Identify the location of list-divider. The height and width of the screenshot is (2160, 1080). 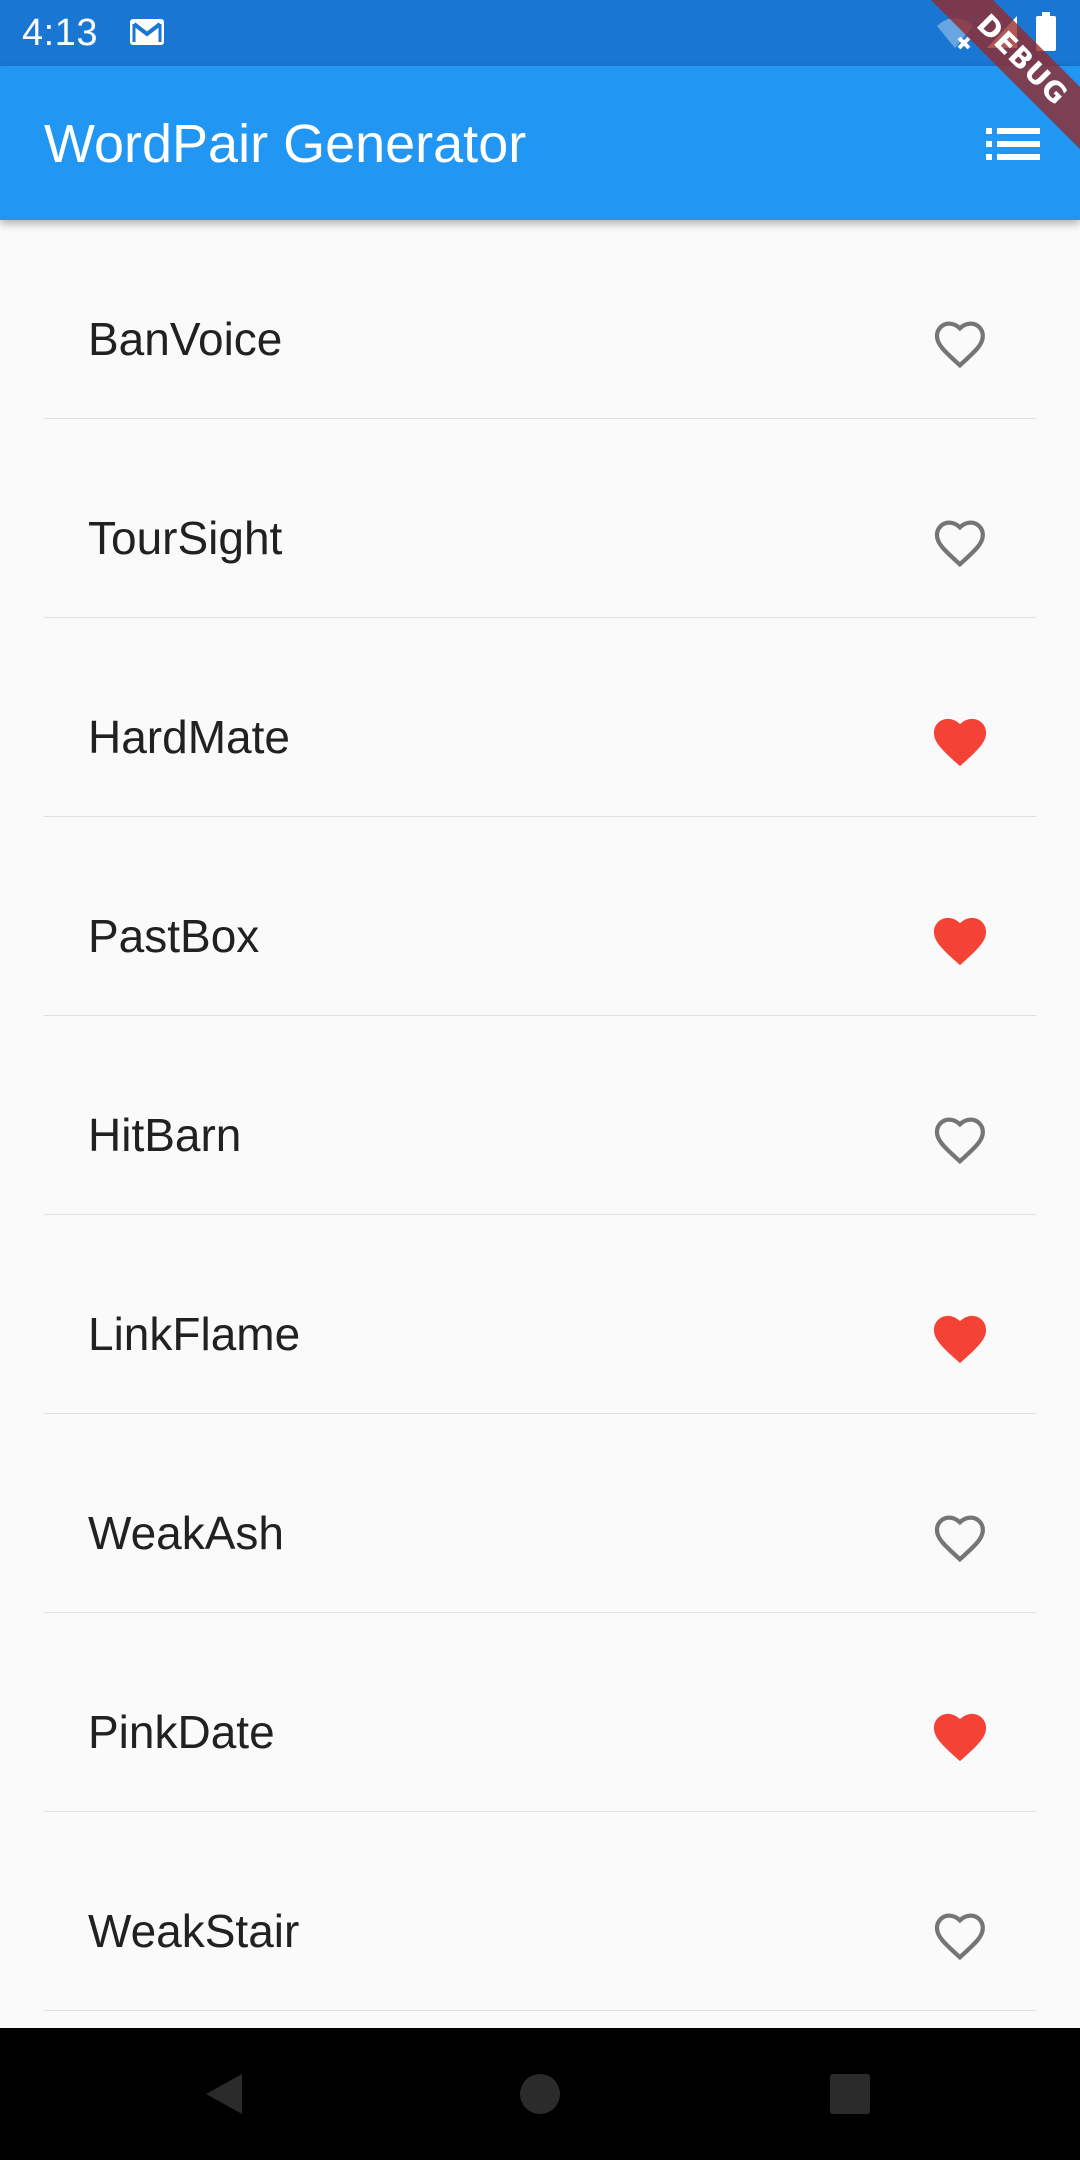
(540, 2010).